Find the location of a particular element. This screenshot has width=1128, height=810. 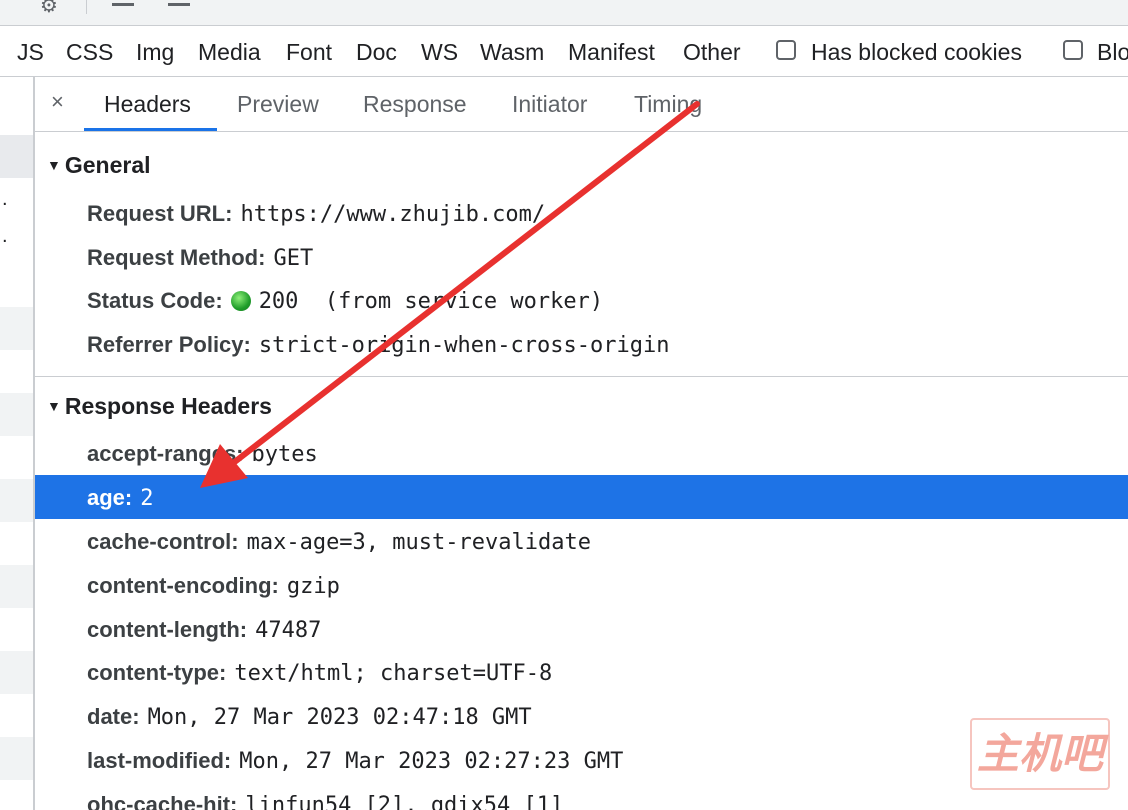

filter-ws: WS is located at coordinates (439, 52).